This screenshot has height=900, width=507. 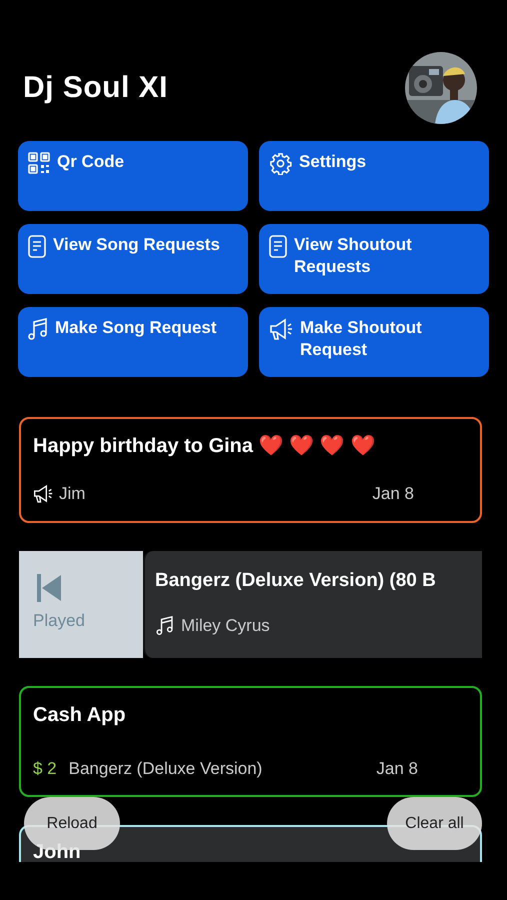 What do you see at coordinates (374, 342) in the screenshot?
I see `action-button: Make Shoutout Request` at bounding box center [374, 342].